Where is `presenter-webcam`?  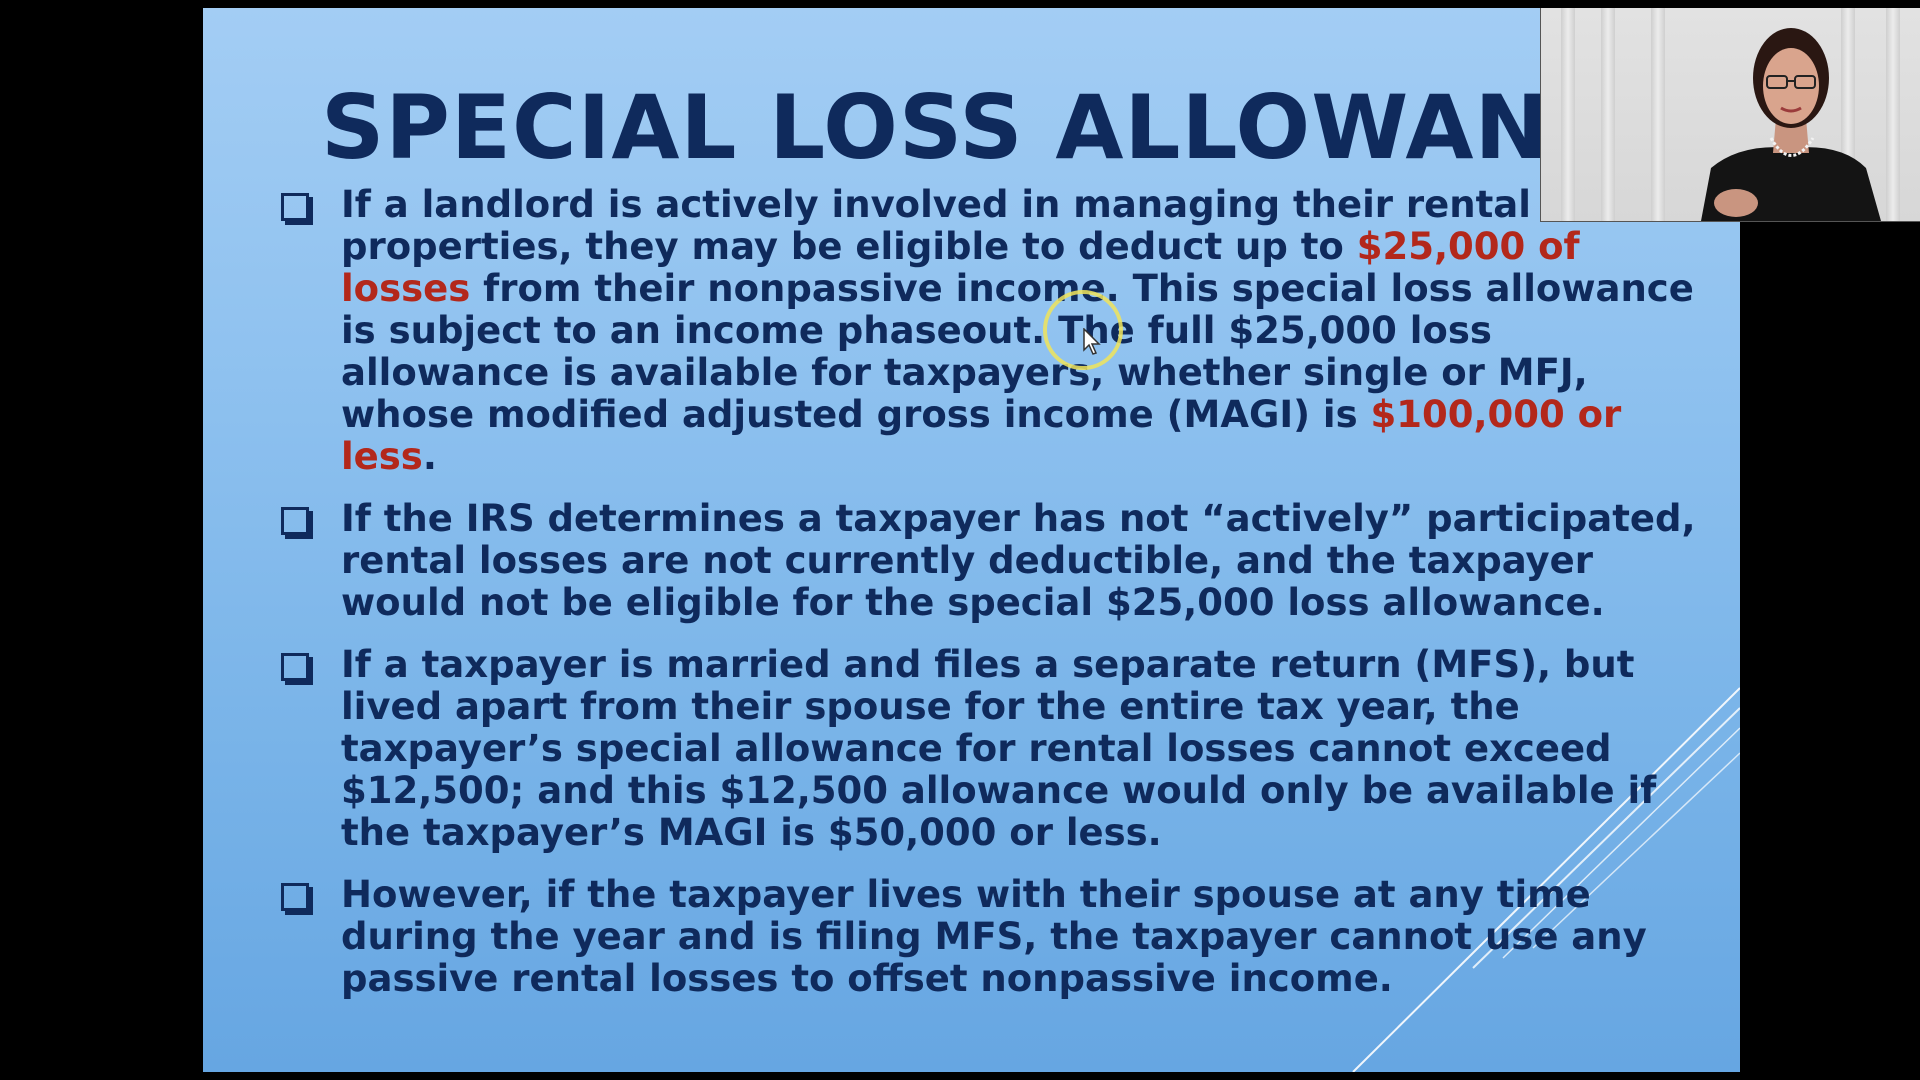 presenter-webcam is located at coordinates (1730, 115).